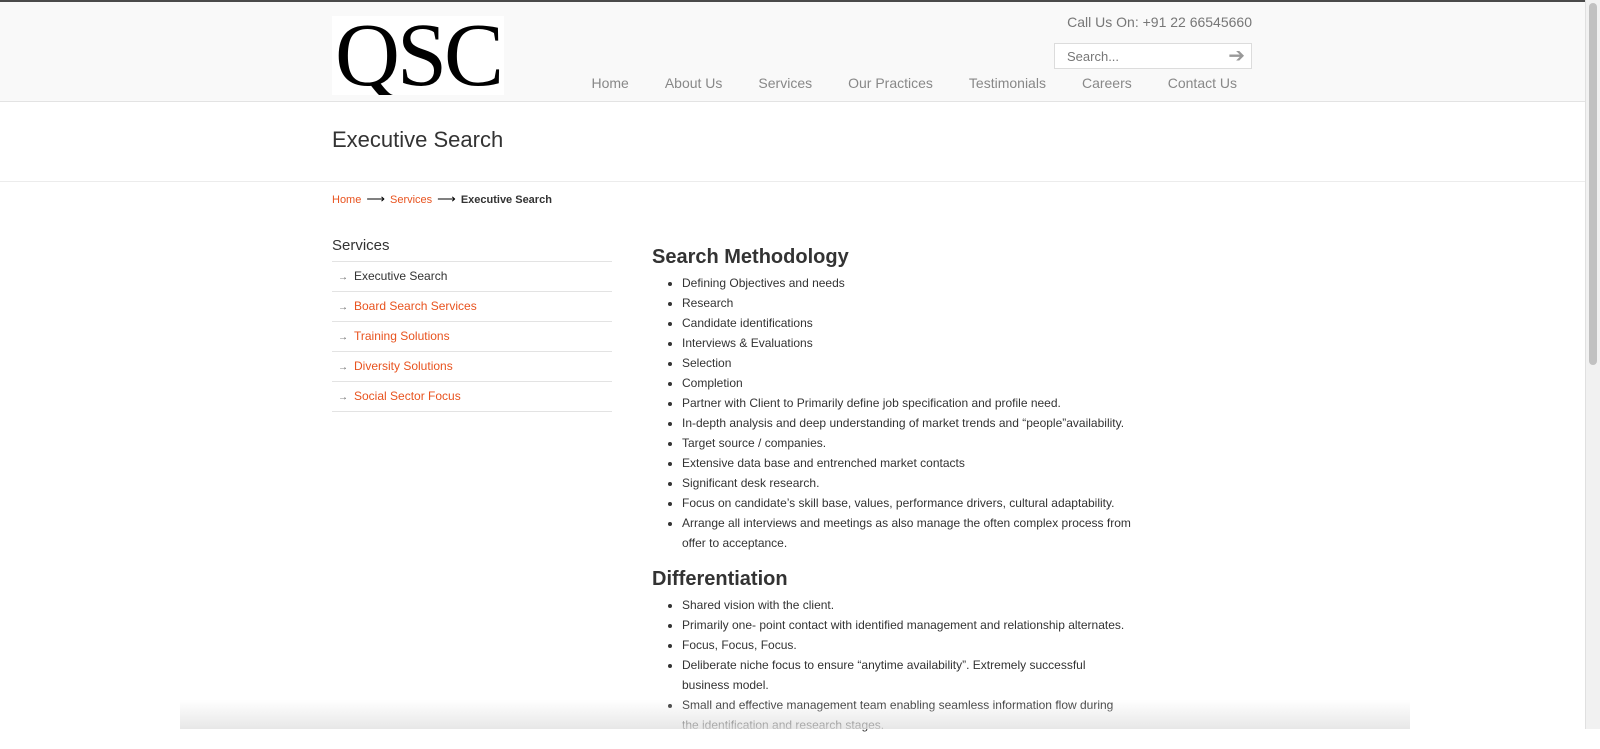 Image resolution: width=1600 pixels, height=749 pixels. Describe the element at coordinates (1141, 56) in the screenshot. I see `search-input` at that location.